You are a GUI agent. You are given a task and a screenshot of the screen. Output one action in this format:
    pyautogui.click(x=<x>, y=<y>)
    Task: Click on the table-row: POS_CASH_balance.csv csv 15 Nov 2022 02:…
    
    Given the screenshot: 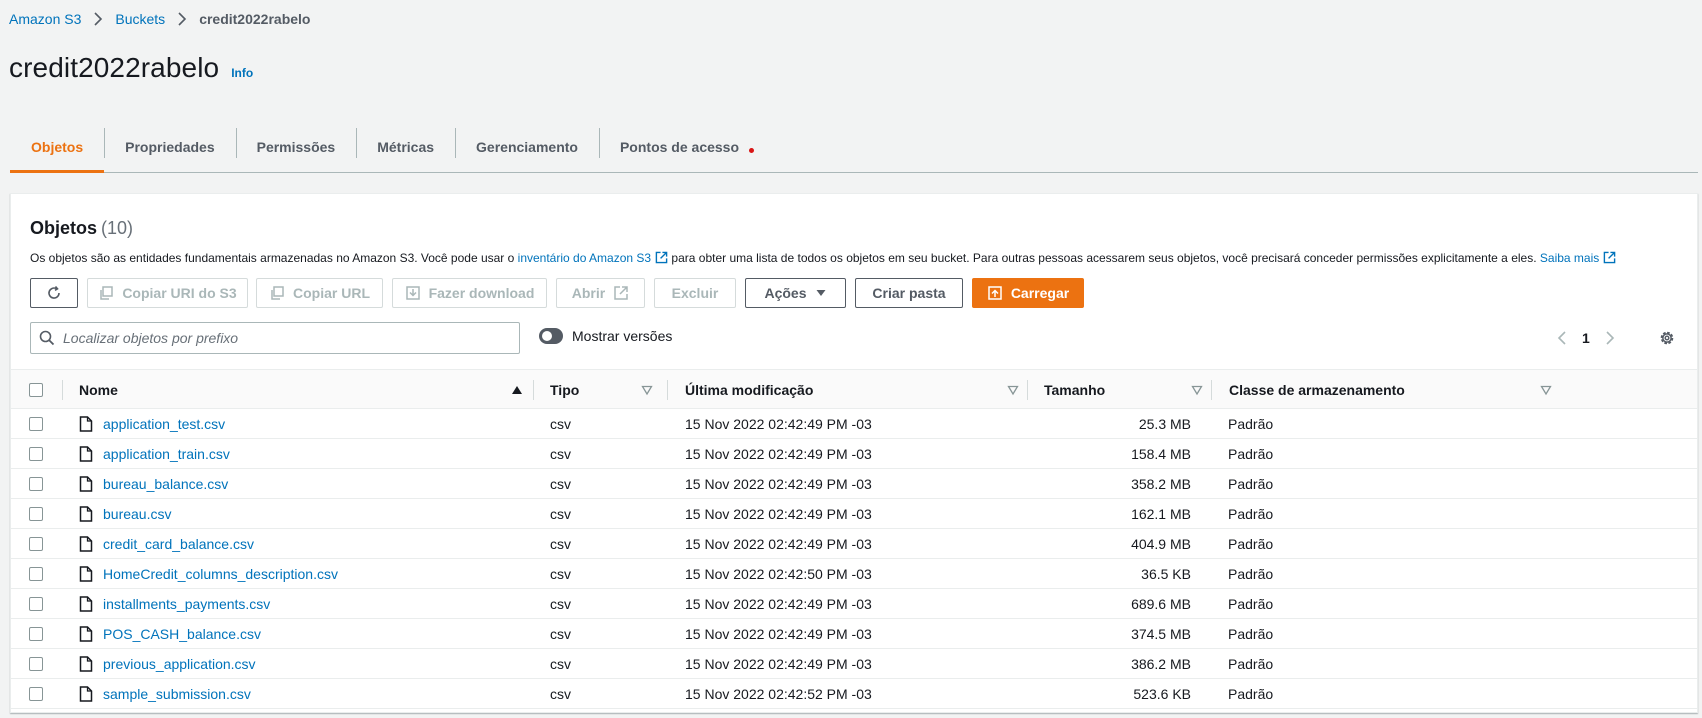 What is the action you would take?
    pyautogui.click(x=854, y=634)
    